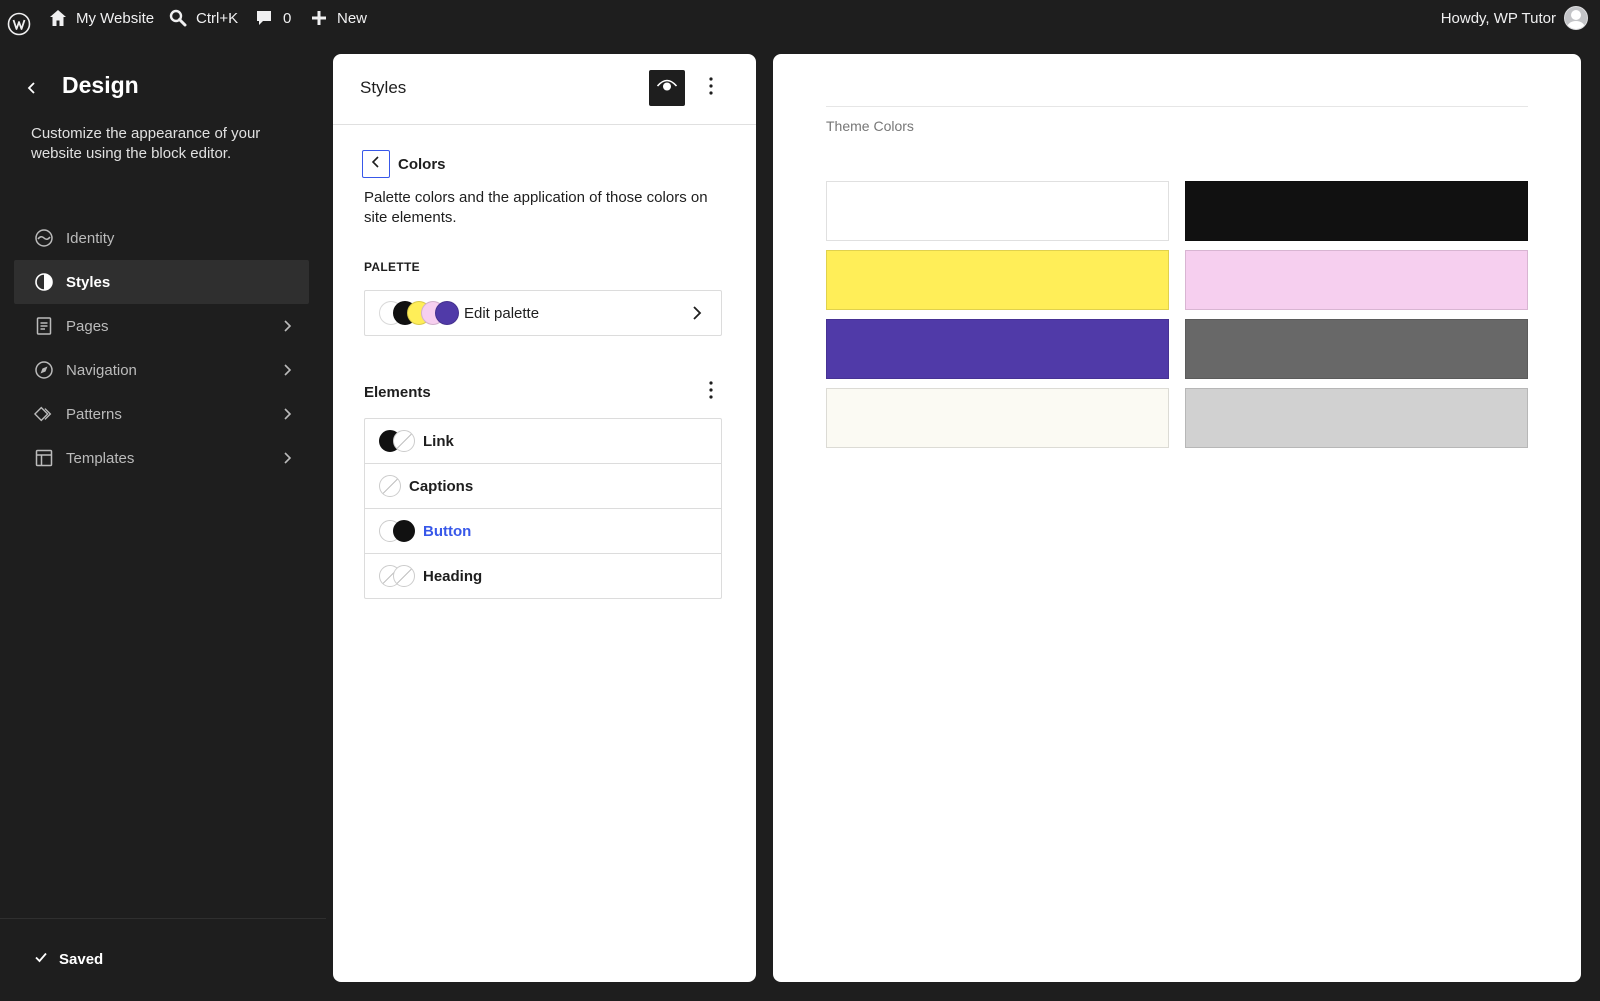 This screenshot has height=1001, width=1600. What do you see at coordinates (44, 238) in the screenshot?
I see `identity-icon` at bounding box center [44, 238].